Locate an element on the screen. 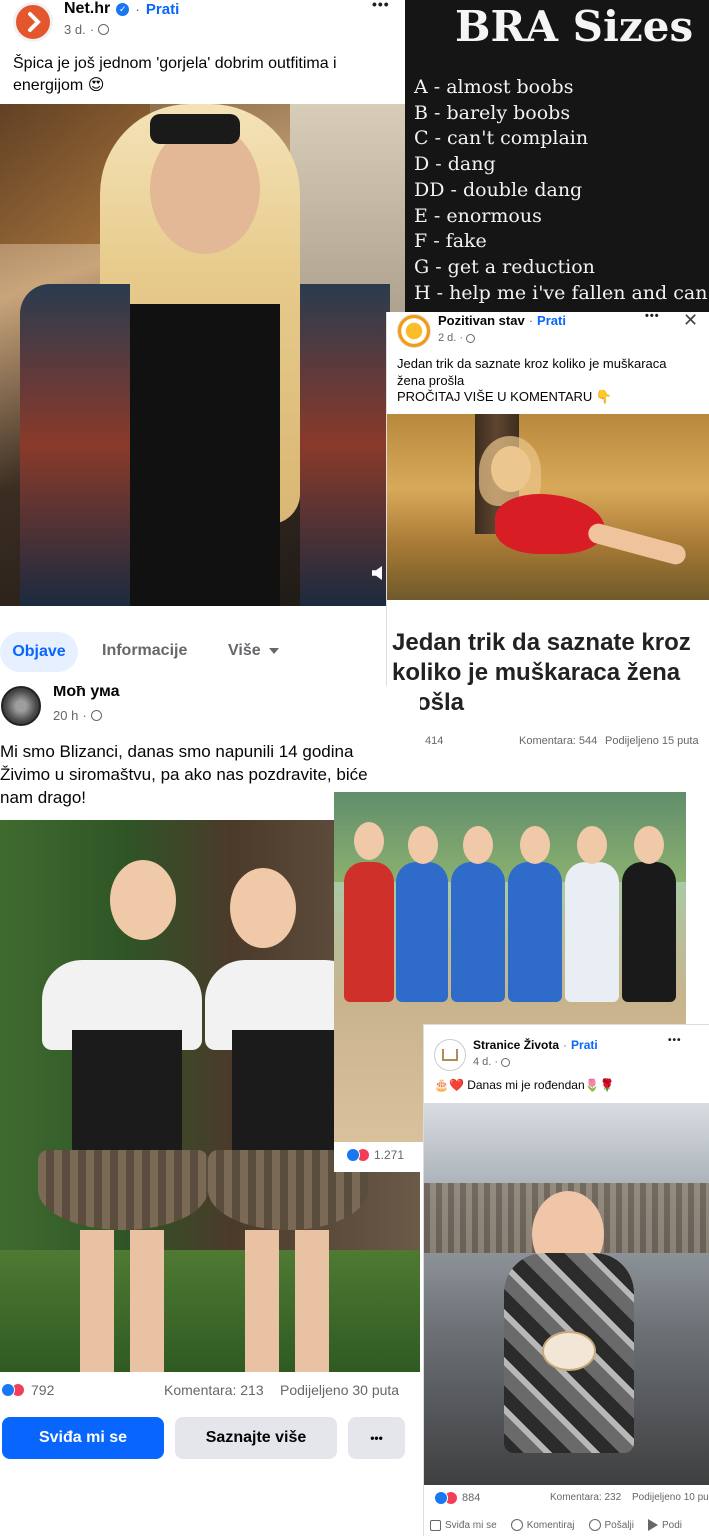  comment-count: Komentara: 544 is located at coordinates (558, 741).